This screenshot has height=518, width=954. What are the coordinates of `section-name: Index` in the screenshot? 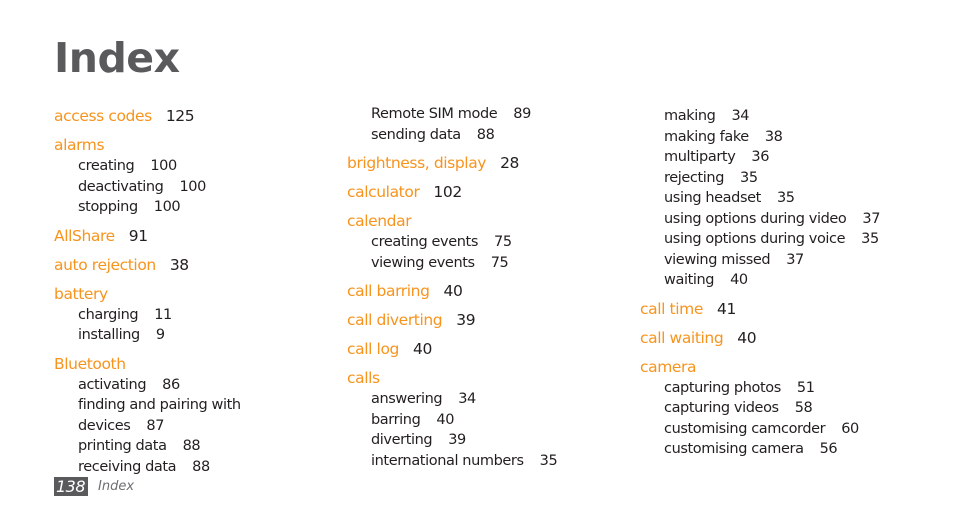 It's located at (116, 486).